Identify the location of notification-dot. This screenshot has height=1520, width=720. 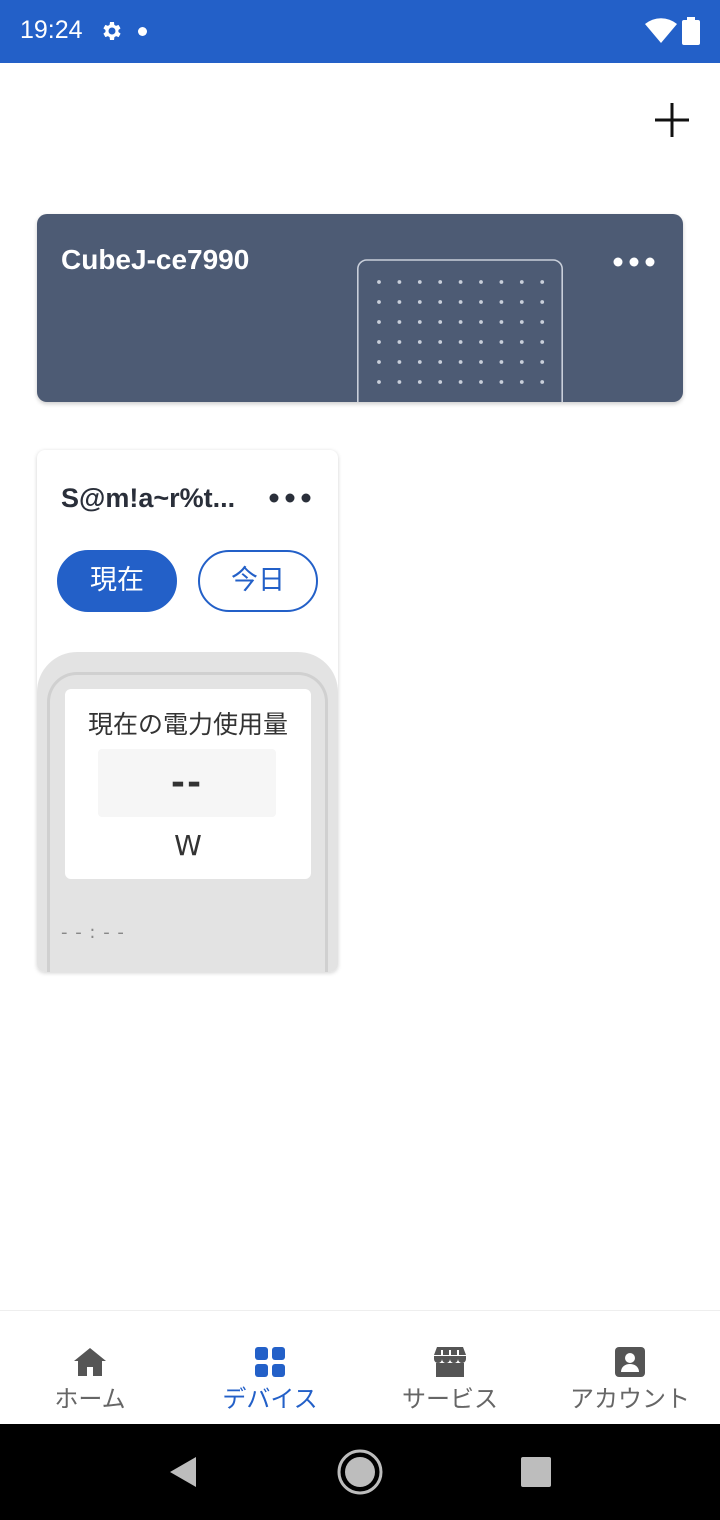
(142, 31).